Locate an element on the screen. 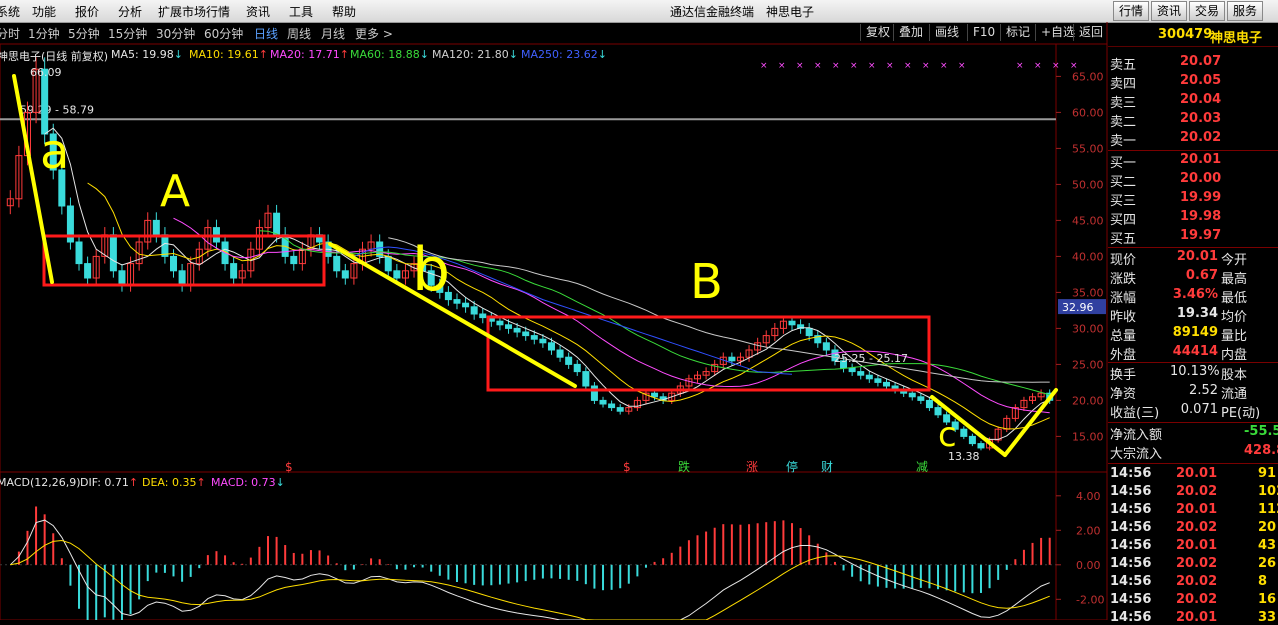  ma-legend-4: MA120: 21.80↓ is located at coordinates (475, 54).